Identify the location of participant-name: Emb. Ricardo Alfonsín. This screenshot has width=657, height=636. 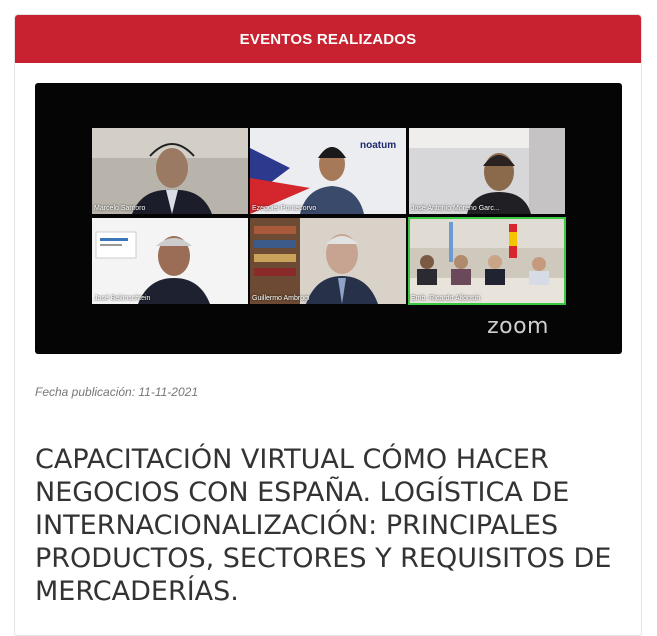
(446, 298).